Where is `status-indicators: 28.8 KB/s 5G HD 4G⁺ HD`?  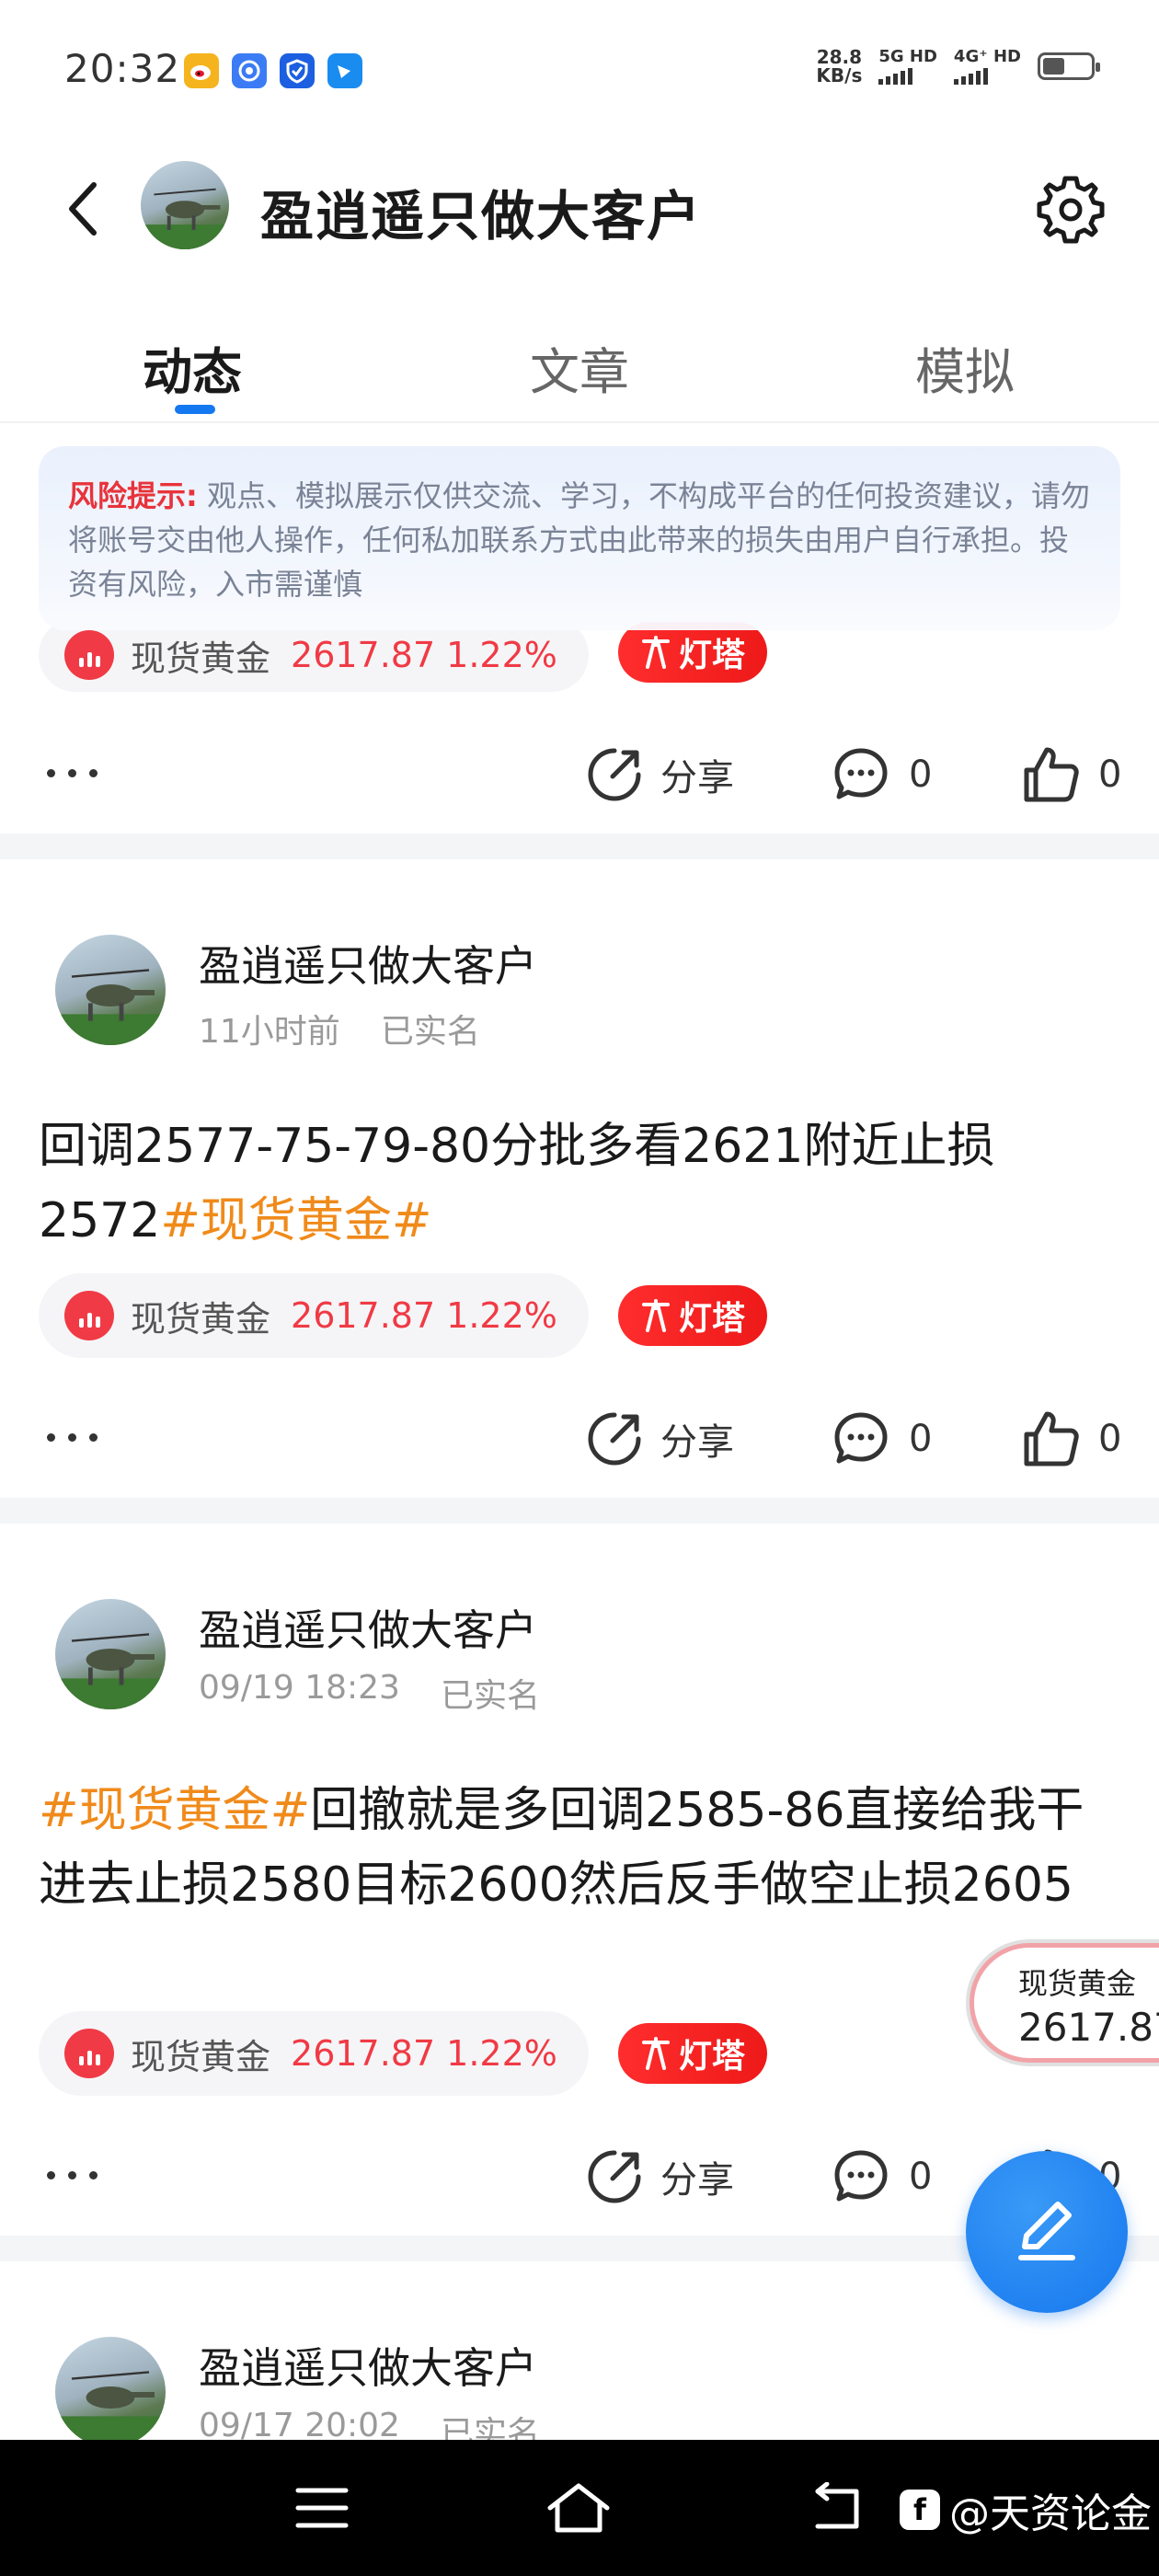
status-indicators: 28.8 KB/s 5G HD 4G⁺ HD is located at coordinates (958, 66).